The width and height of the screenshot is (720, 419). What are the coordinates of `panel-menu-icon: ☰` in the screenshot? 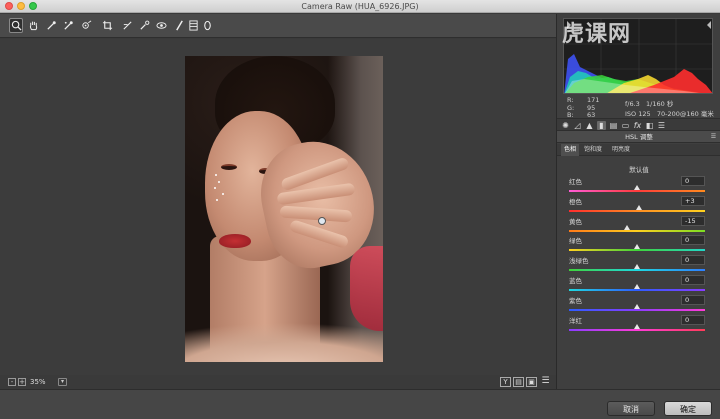 It's located at (713, 137).